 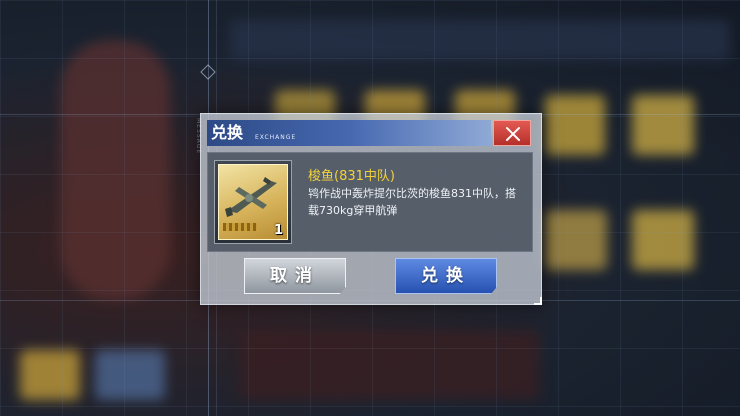 I want to click on close-x-icon, so click(x=513, y=134).